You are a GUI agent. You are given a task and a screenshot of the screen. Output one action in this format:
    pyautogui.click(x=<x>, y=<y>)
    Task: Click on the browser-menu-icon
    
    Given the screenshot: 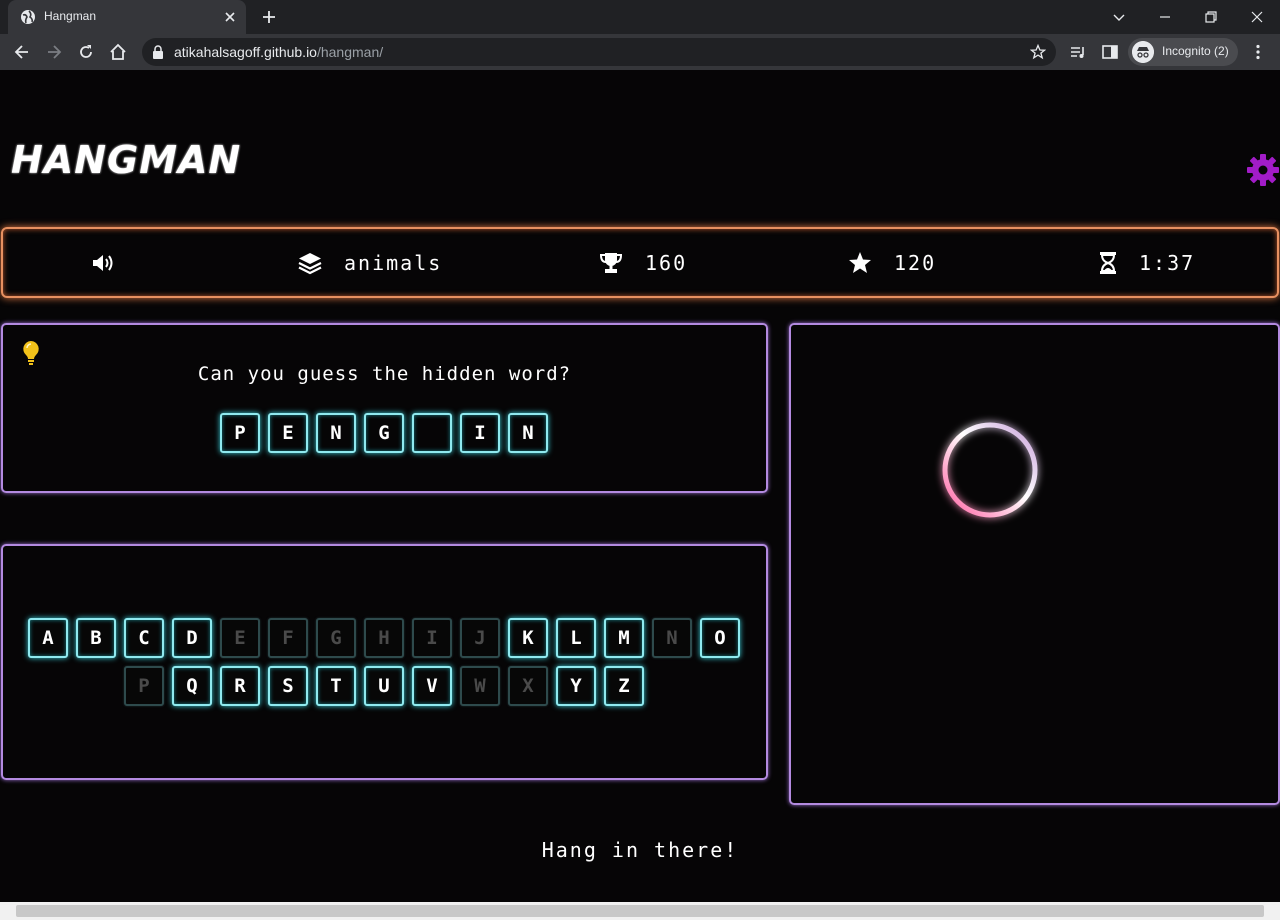 What is the action you would take?
    pyautogui.click(x=1258, y=52)
    